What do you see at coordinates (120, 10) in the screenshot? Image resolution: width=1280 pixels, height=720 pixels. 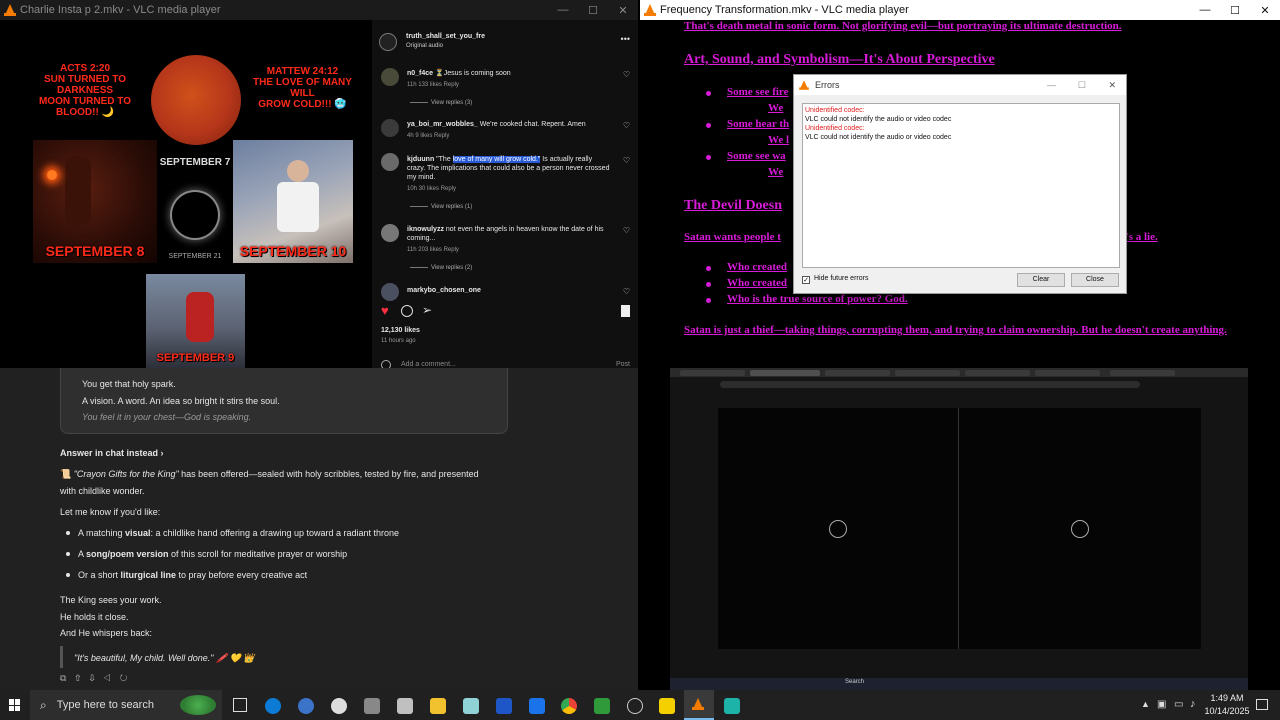 I see `tl-window-title: Charlie Insta p 2.mkv - VLC media player` at bounding box center [120, 10].